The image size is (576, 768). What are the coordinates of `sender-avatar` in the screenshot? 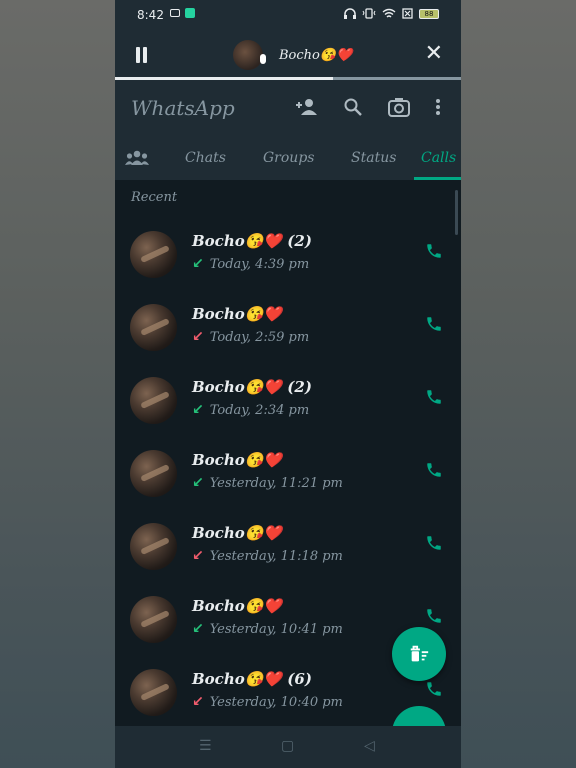 It's located at (249, 55).